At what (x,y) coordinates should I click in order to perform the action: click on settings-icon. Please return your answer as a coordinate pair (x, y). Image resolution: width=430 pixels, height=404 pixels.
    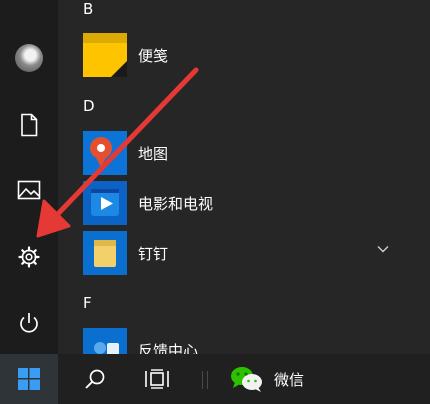
    Looking at the image, I should click on (29, 257).